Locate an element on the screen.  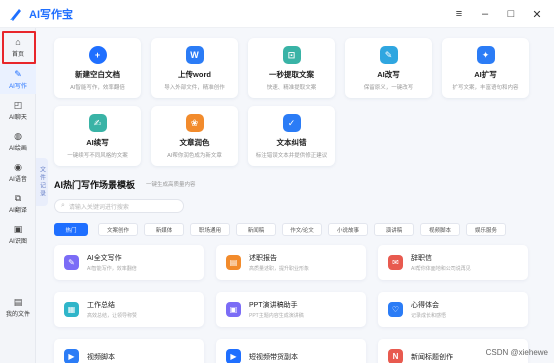
sidebar-item-my-files: ▤ 我的文件 is located at coordinates (18, 307).